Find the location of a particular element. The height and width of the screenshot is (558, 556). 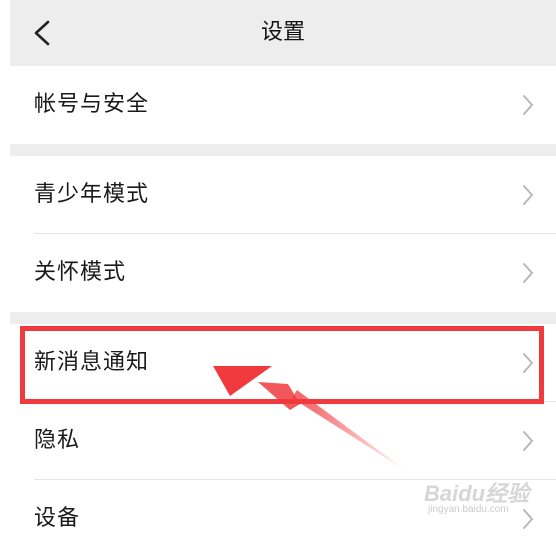

settings-item-label: 设备 is located at coordinates (57, 518).